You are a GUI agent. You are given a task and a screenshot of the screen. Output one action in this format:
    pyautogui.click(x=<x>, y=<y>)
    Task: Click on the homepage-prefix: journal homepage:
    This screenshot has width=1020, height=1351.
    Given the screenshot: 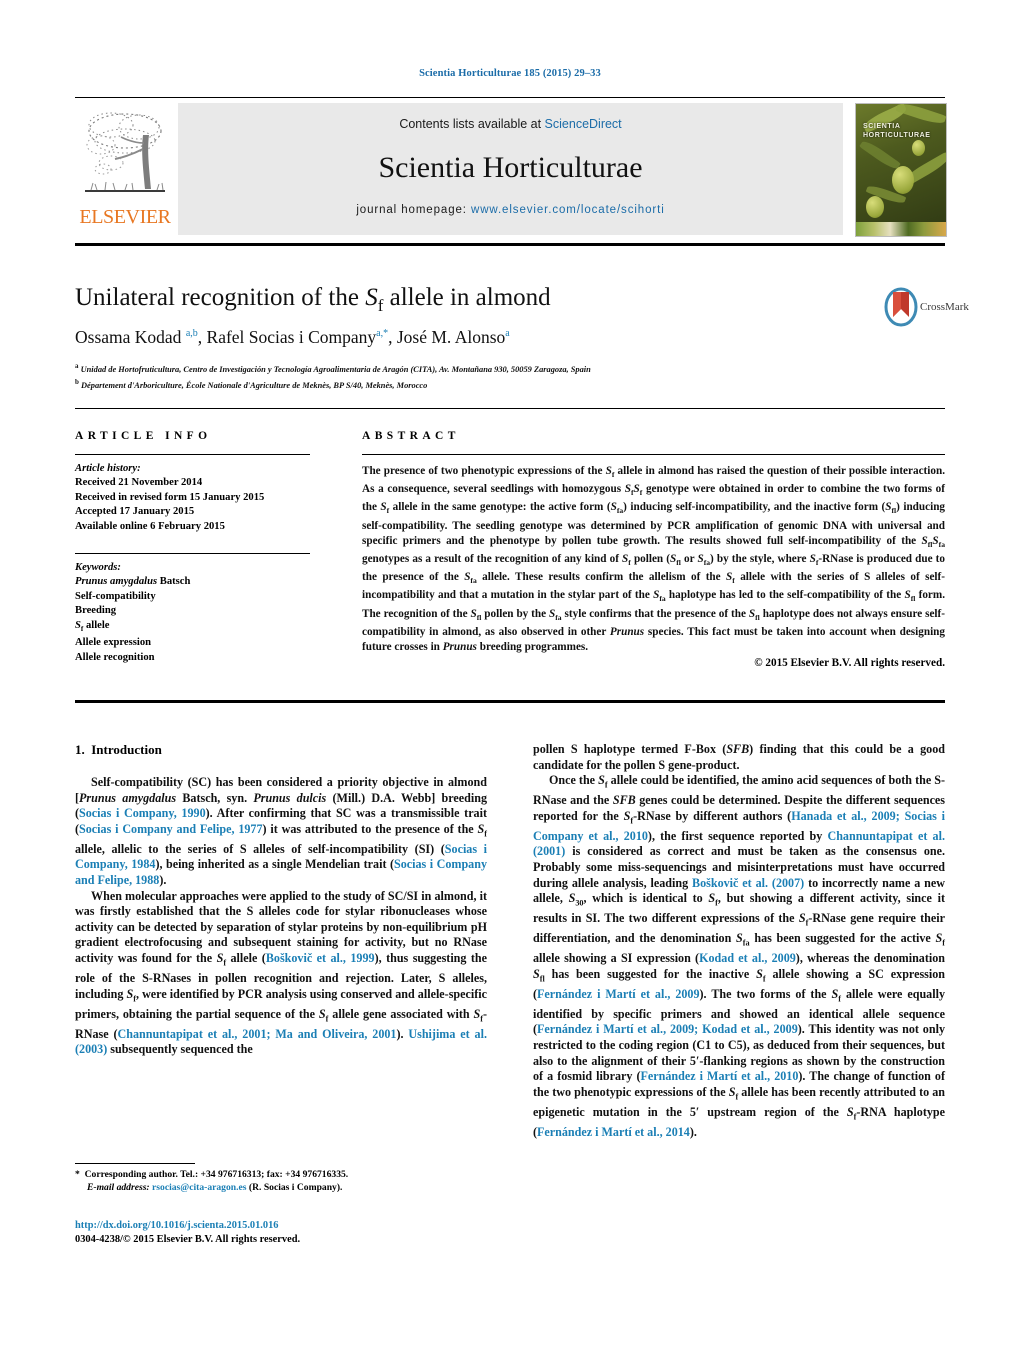 What is the action you would take?
    pyautogui.click(x=413, y=210)
    